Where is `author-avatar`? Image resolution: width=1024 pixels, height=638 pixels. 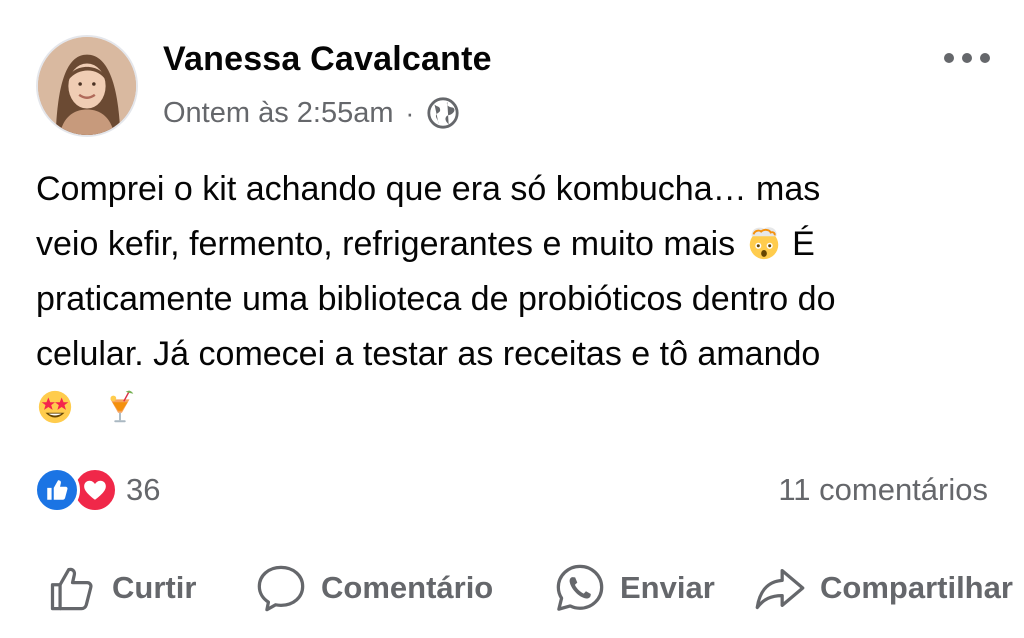 author-avatar is located at coordinates (87, 86).